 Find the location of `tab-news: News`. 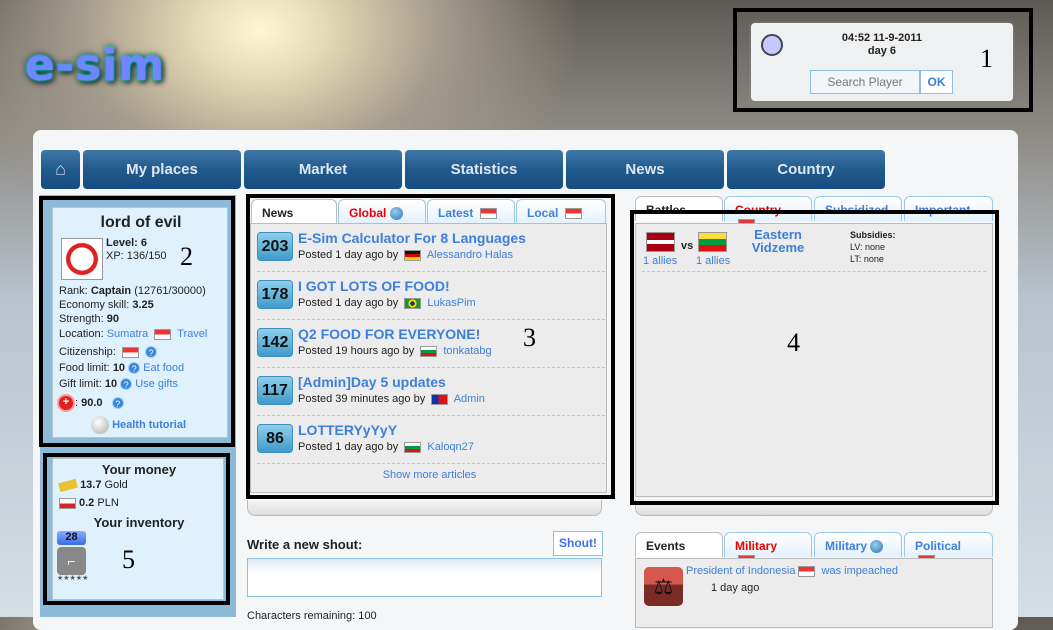

tab-news: News is located at coordinates (294, 211).